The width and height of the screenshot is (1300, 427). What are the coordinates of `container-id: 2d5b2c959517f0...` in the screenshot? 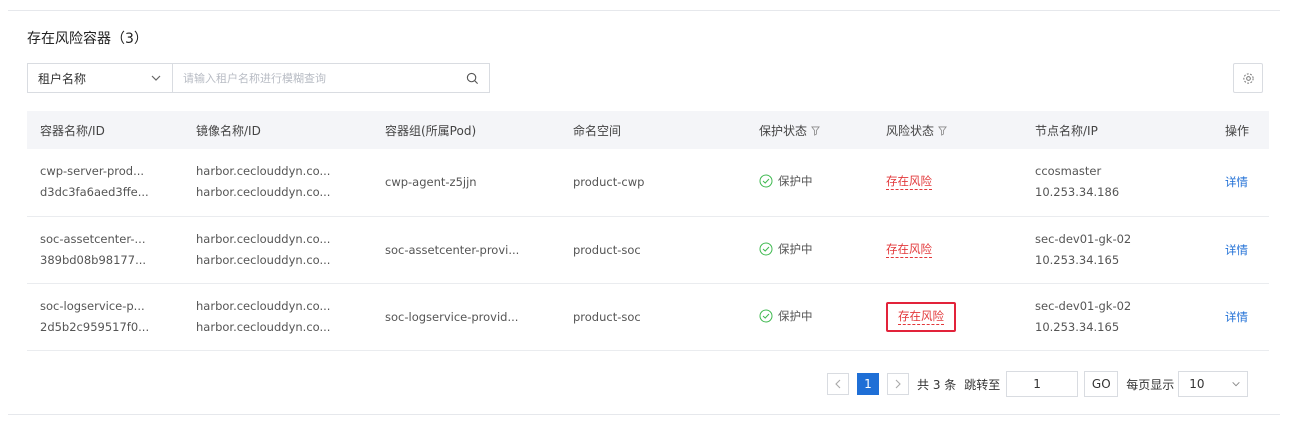 It's located at (95, 326).